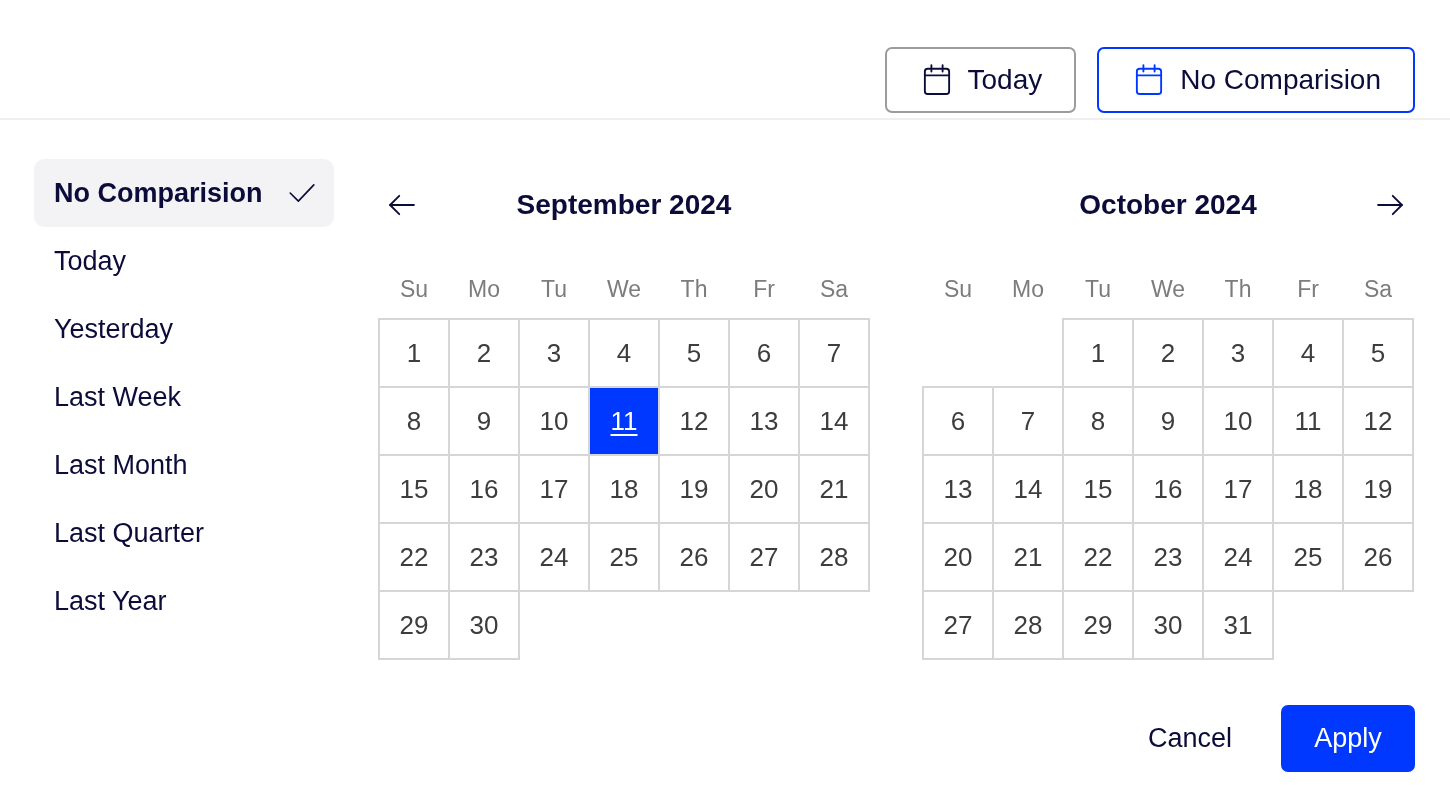  I want to click on period-button: Today, so click(980, 80).